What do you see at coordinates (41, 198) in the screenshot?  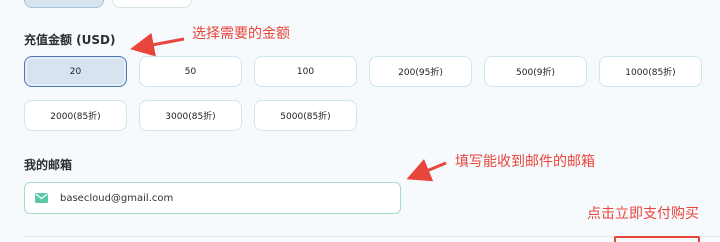 I see `mail-icon` at bounding box center [41, 198].